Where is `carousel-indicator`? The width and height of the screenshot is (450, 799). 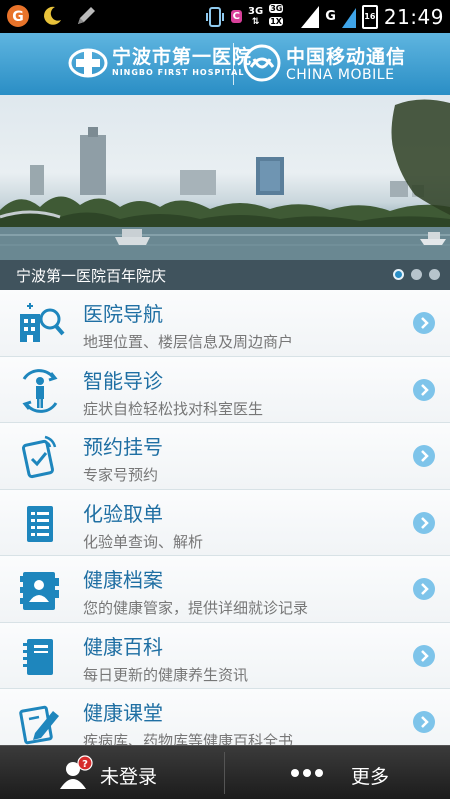
carousel-indicator is located at coordinates (416, 274).